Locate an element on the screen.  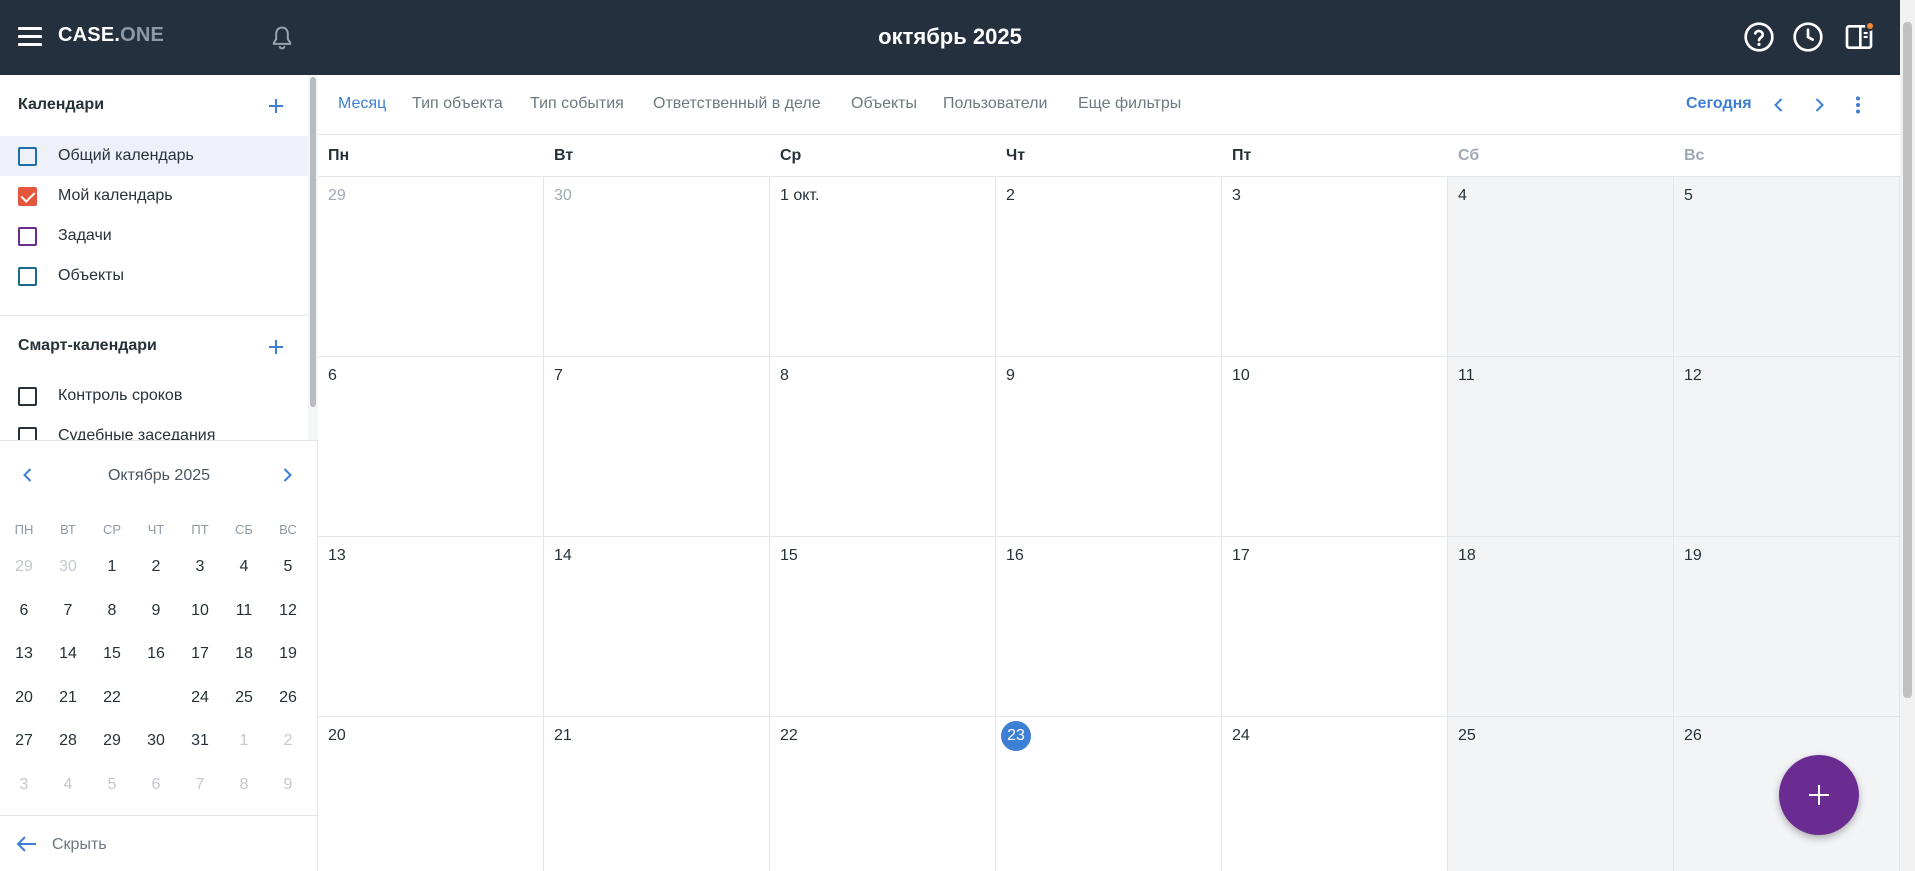
hide-sidebar-button: Скрыть is located at coordinates (159, 843).